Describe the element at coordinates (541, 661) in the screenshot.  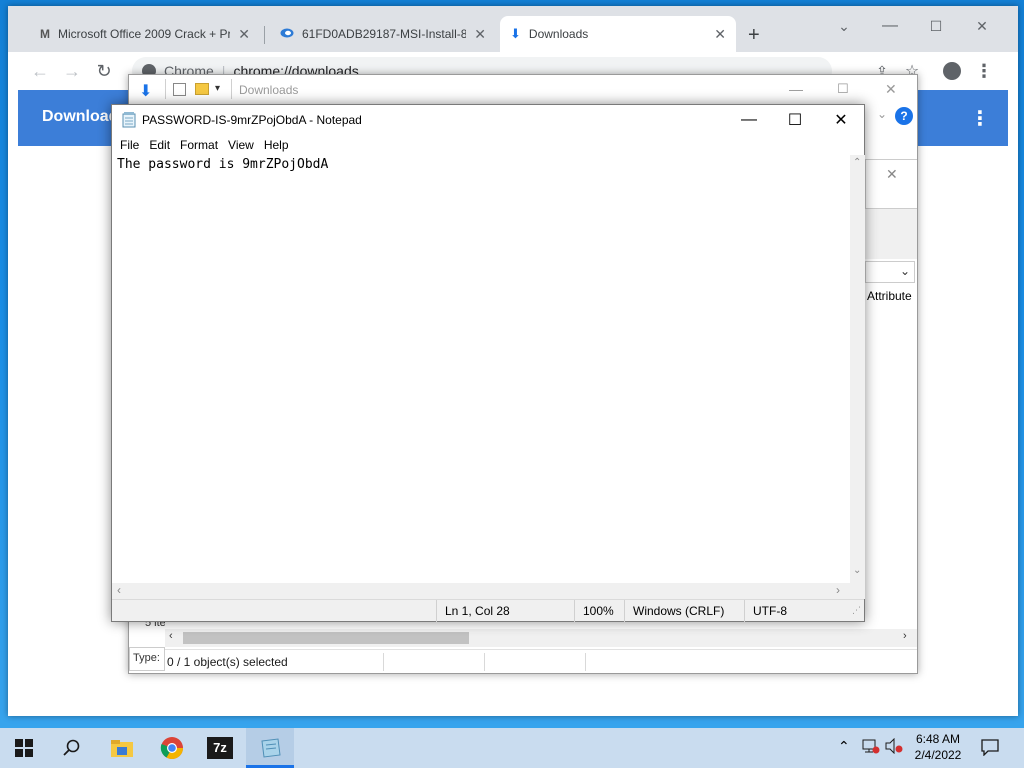
I see `explorer-statusbar: 0 / 1 object(s) selected` at that location.